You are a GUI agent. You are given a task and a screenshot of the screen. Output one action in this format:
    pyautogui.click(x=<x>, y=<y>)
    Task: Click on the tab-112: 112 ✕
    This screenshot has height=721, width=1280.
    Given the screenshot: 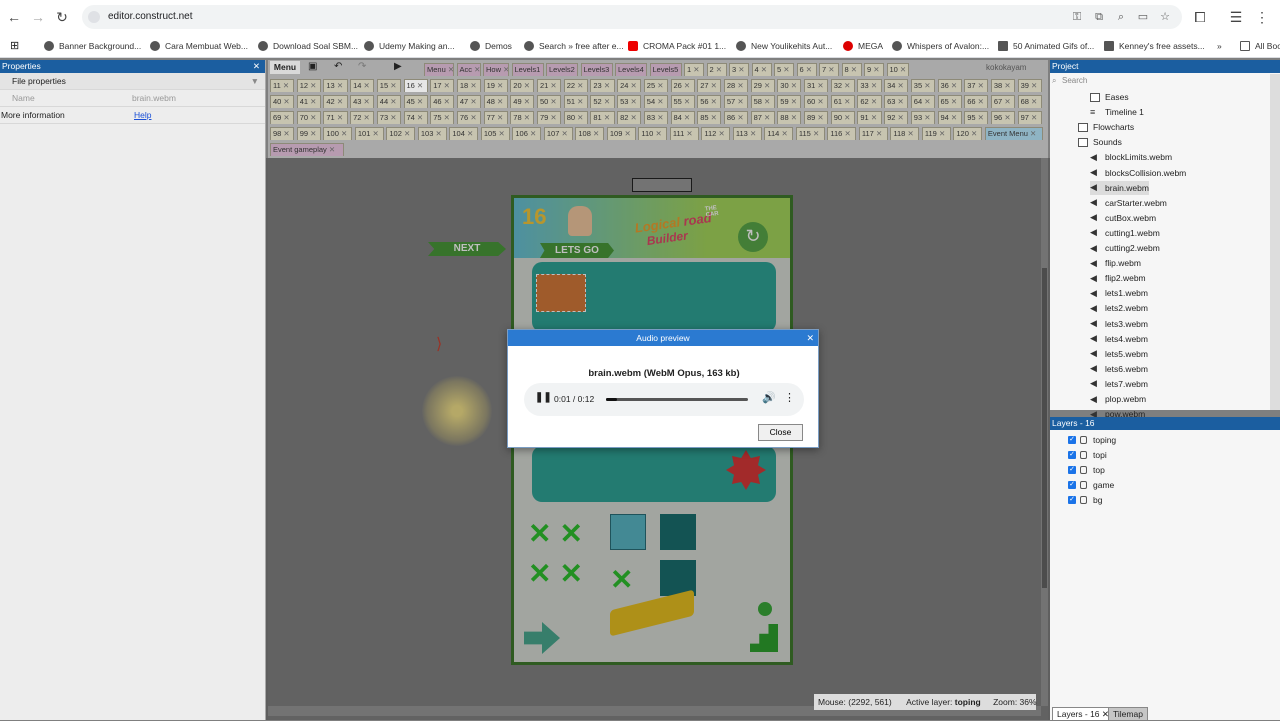 What is the action you would take?
    pyautogui.click(x=716, y=133)
    